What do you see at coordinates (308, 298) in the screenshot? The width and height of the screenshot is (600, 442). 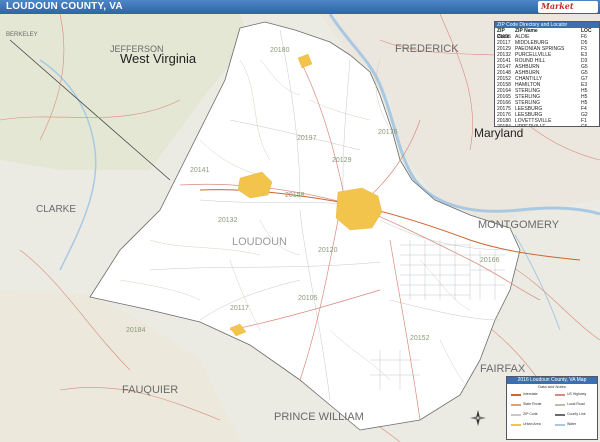 I see `zip-label-20105: 20105` at bounding box center [308, 298].